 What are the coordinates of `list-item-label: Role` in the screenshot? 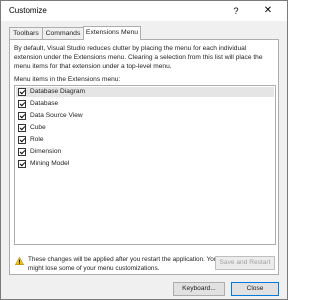 It's located at (37, 139).